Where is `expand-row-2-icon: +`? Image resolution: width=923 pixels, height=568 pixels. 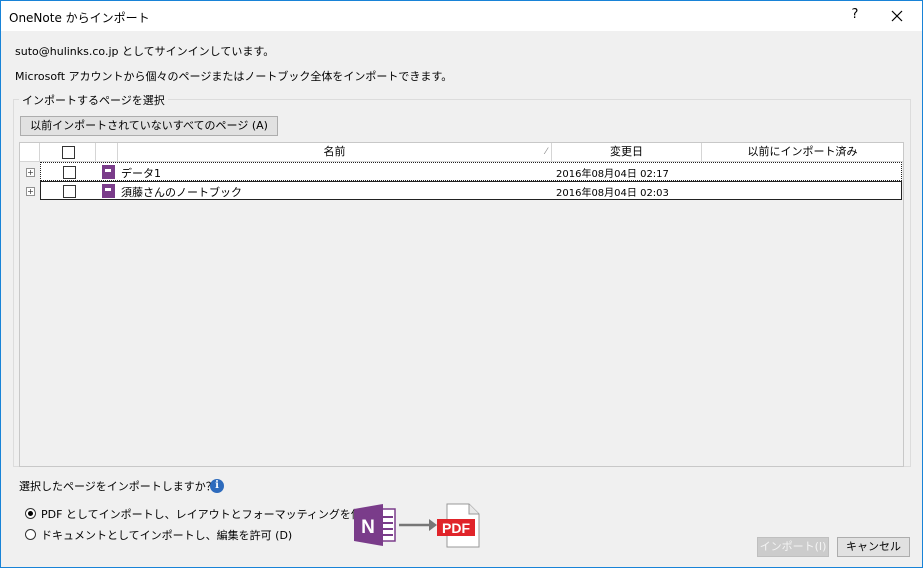 expand-row-2-icon: + is located at coordinates (30, 191).